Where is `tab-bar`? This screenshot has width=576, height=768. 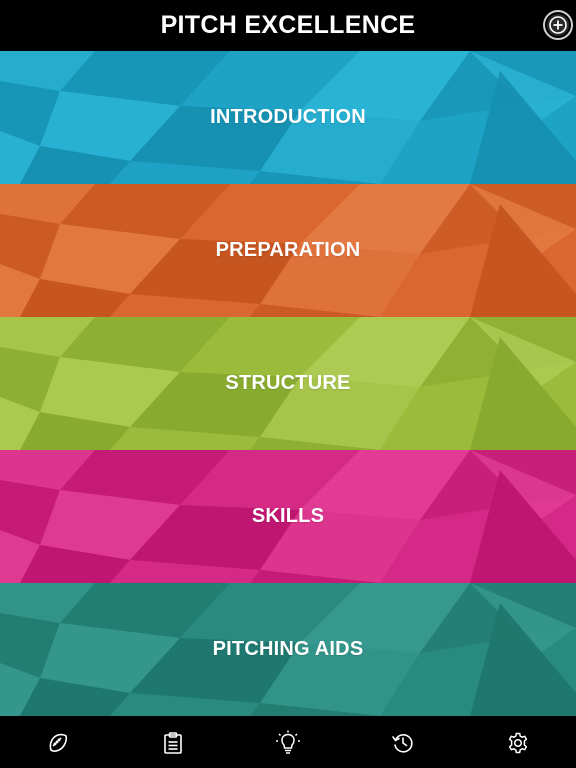
tab-bar is located at coordinates (288, 742).